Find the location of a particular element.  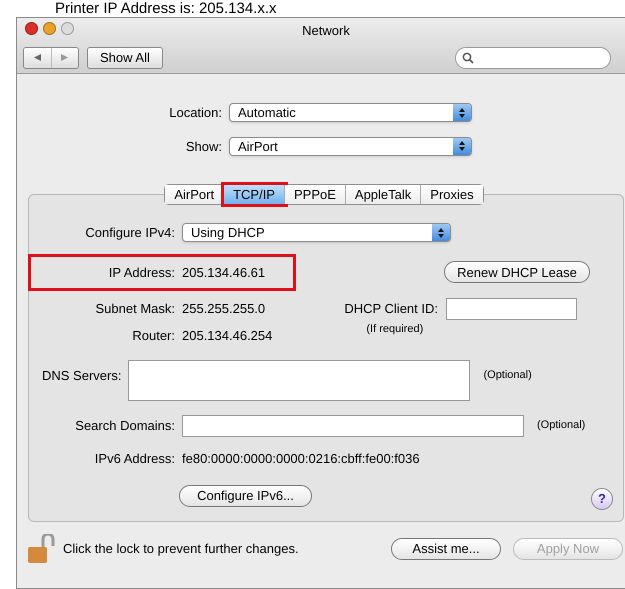

field-label: DNS Servers: is located at coordinates (82, 375).